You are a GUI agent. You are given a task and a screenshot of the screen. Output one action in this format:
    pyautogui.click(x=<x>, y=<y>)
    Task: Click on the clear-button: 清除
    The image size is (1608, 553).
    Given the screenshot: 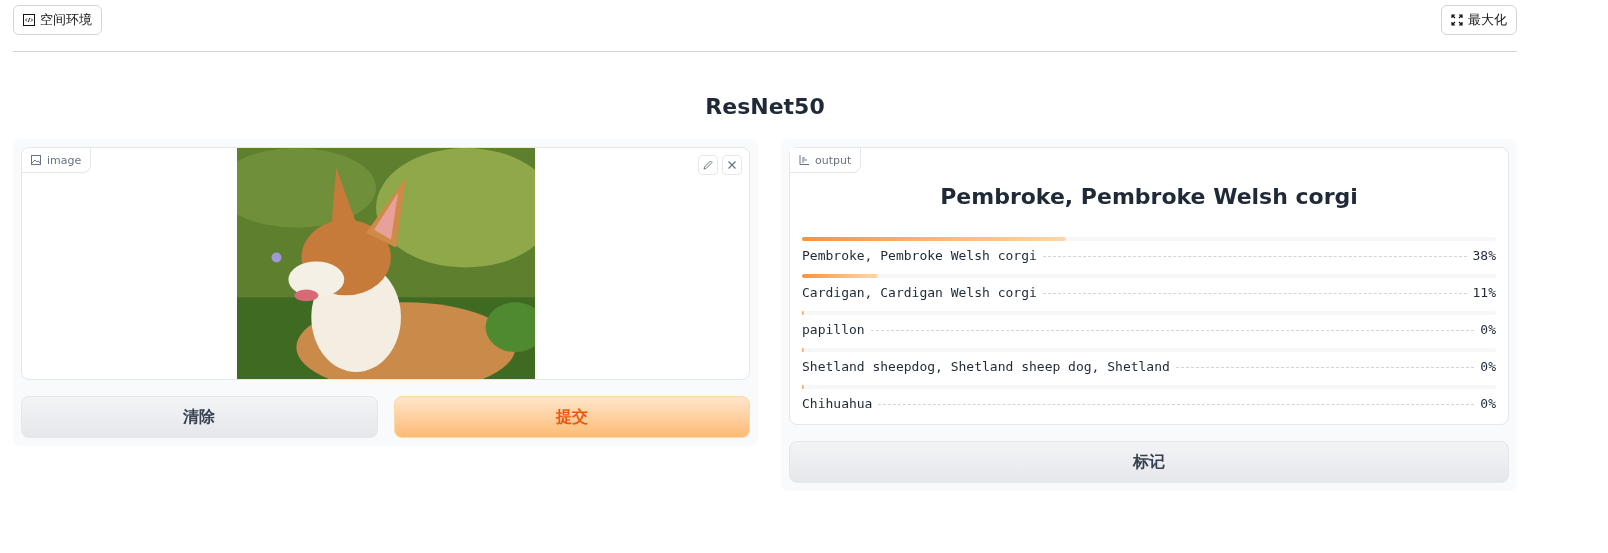 What is the action you would take?
    pyautogui.click(x=199, y=417)
    